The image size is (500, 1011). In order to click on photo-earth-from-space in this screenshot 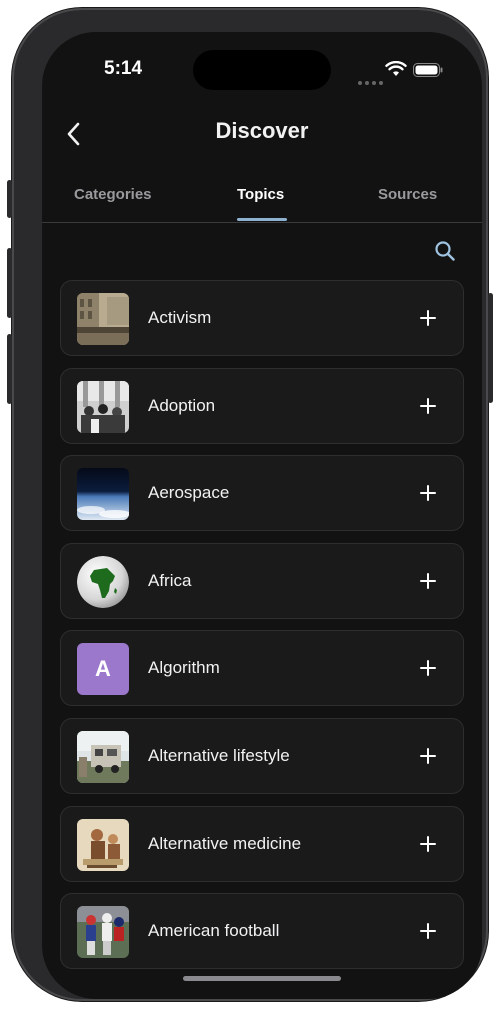, I will do `click(103, 494)`.